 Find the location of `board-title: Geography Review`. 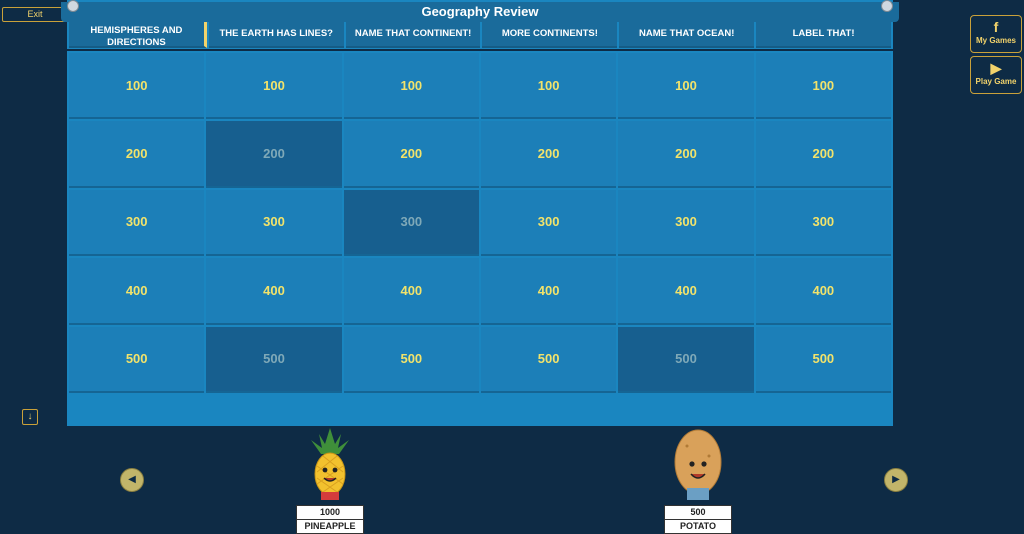

board-title: Geography Review is located at coordinates (480, 12).